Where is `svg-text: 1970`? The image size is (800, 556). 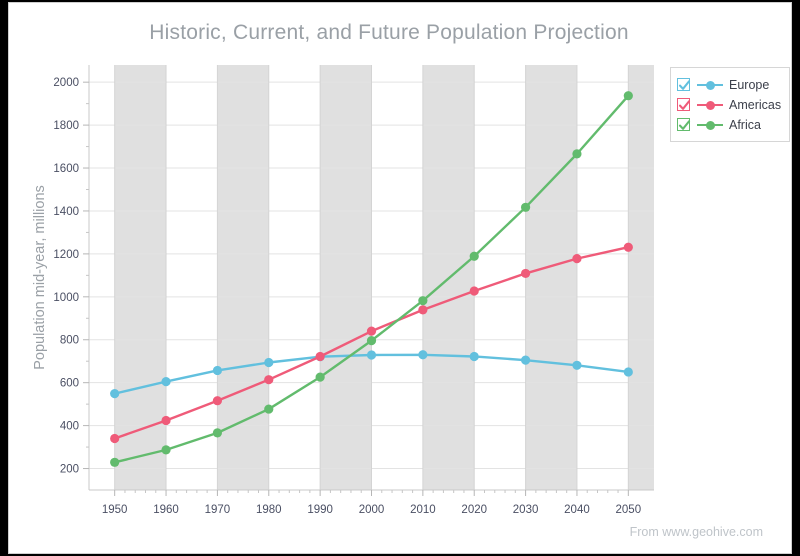 svg-text: 1970 is located at coordinates (218, 510).